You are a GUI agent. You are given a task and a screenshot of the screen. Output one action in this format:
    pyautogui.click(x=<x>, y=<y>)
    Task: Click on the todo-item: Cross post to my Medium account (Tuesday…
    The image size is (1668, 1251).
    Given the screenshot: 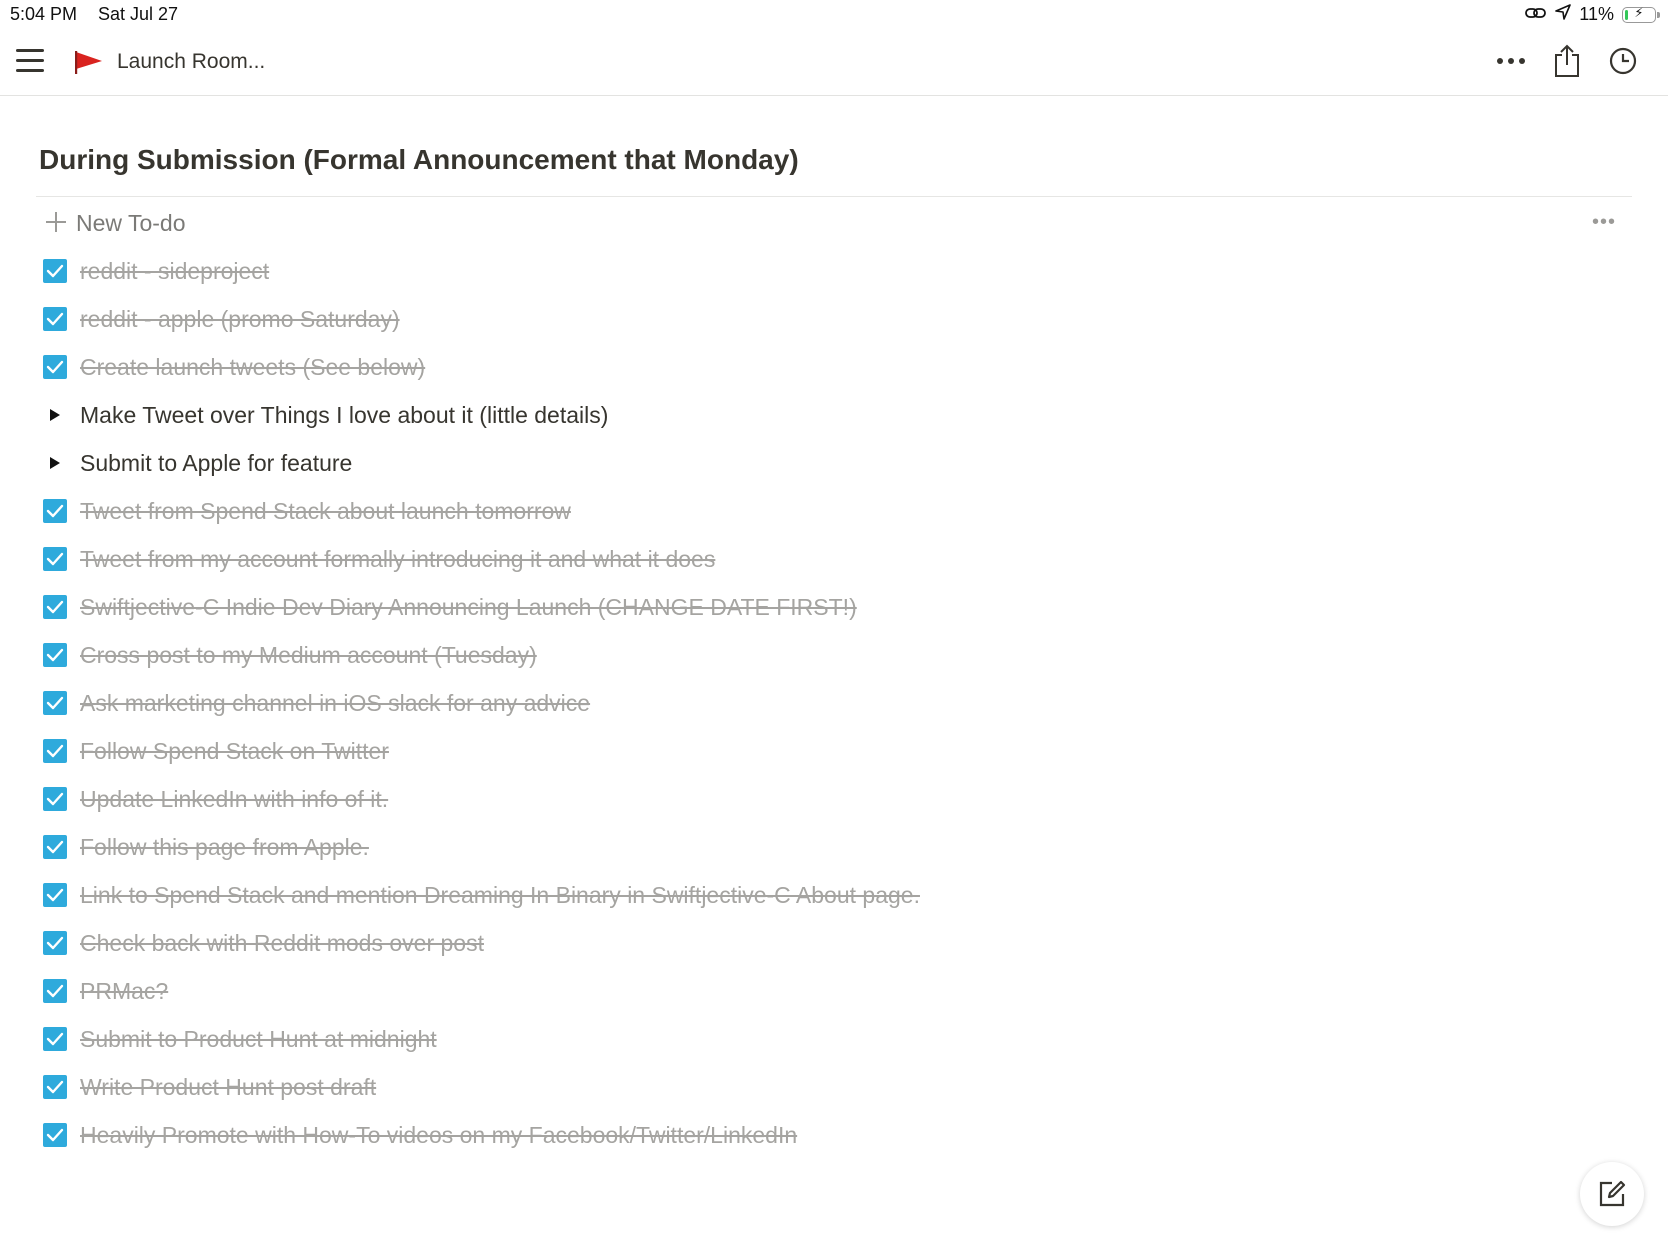 What is the action you would take?
    pyautogui.click(x=834, y=655)
    